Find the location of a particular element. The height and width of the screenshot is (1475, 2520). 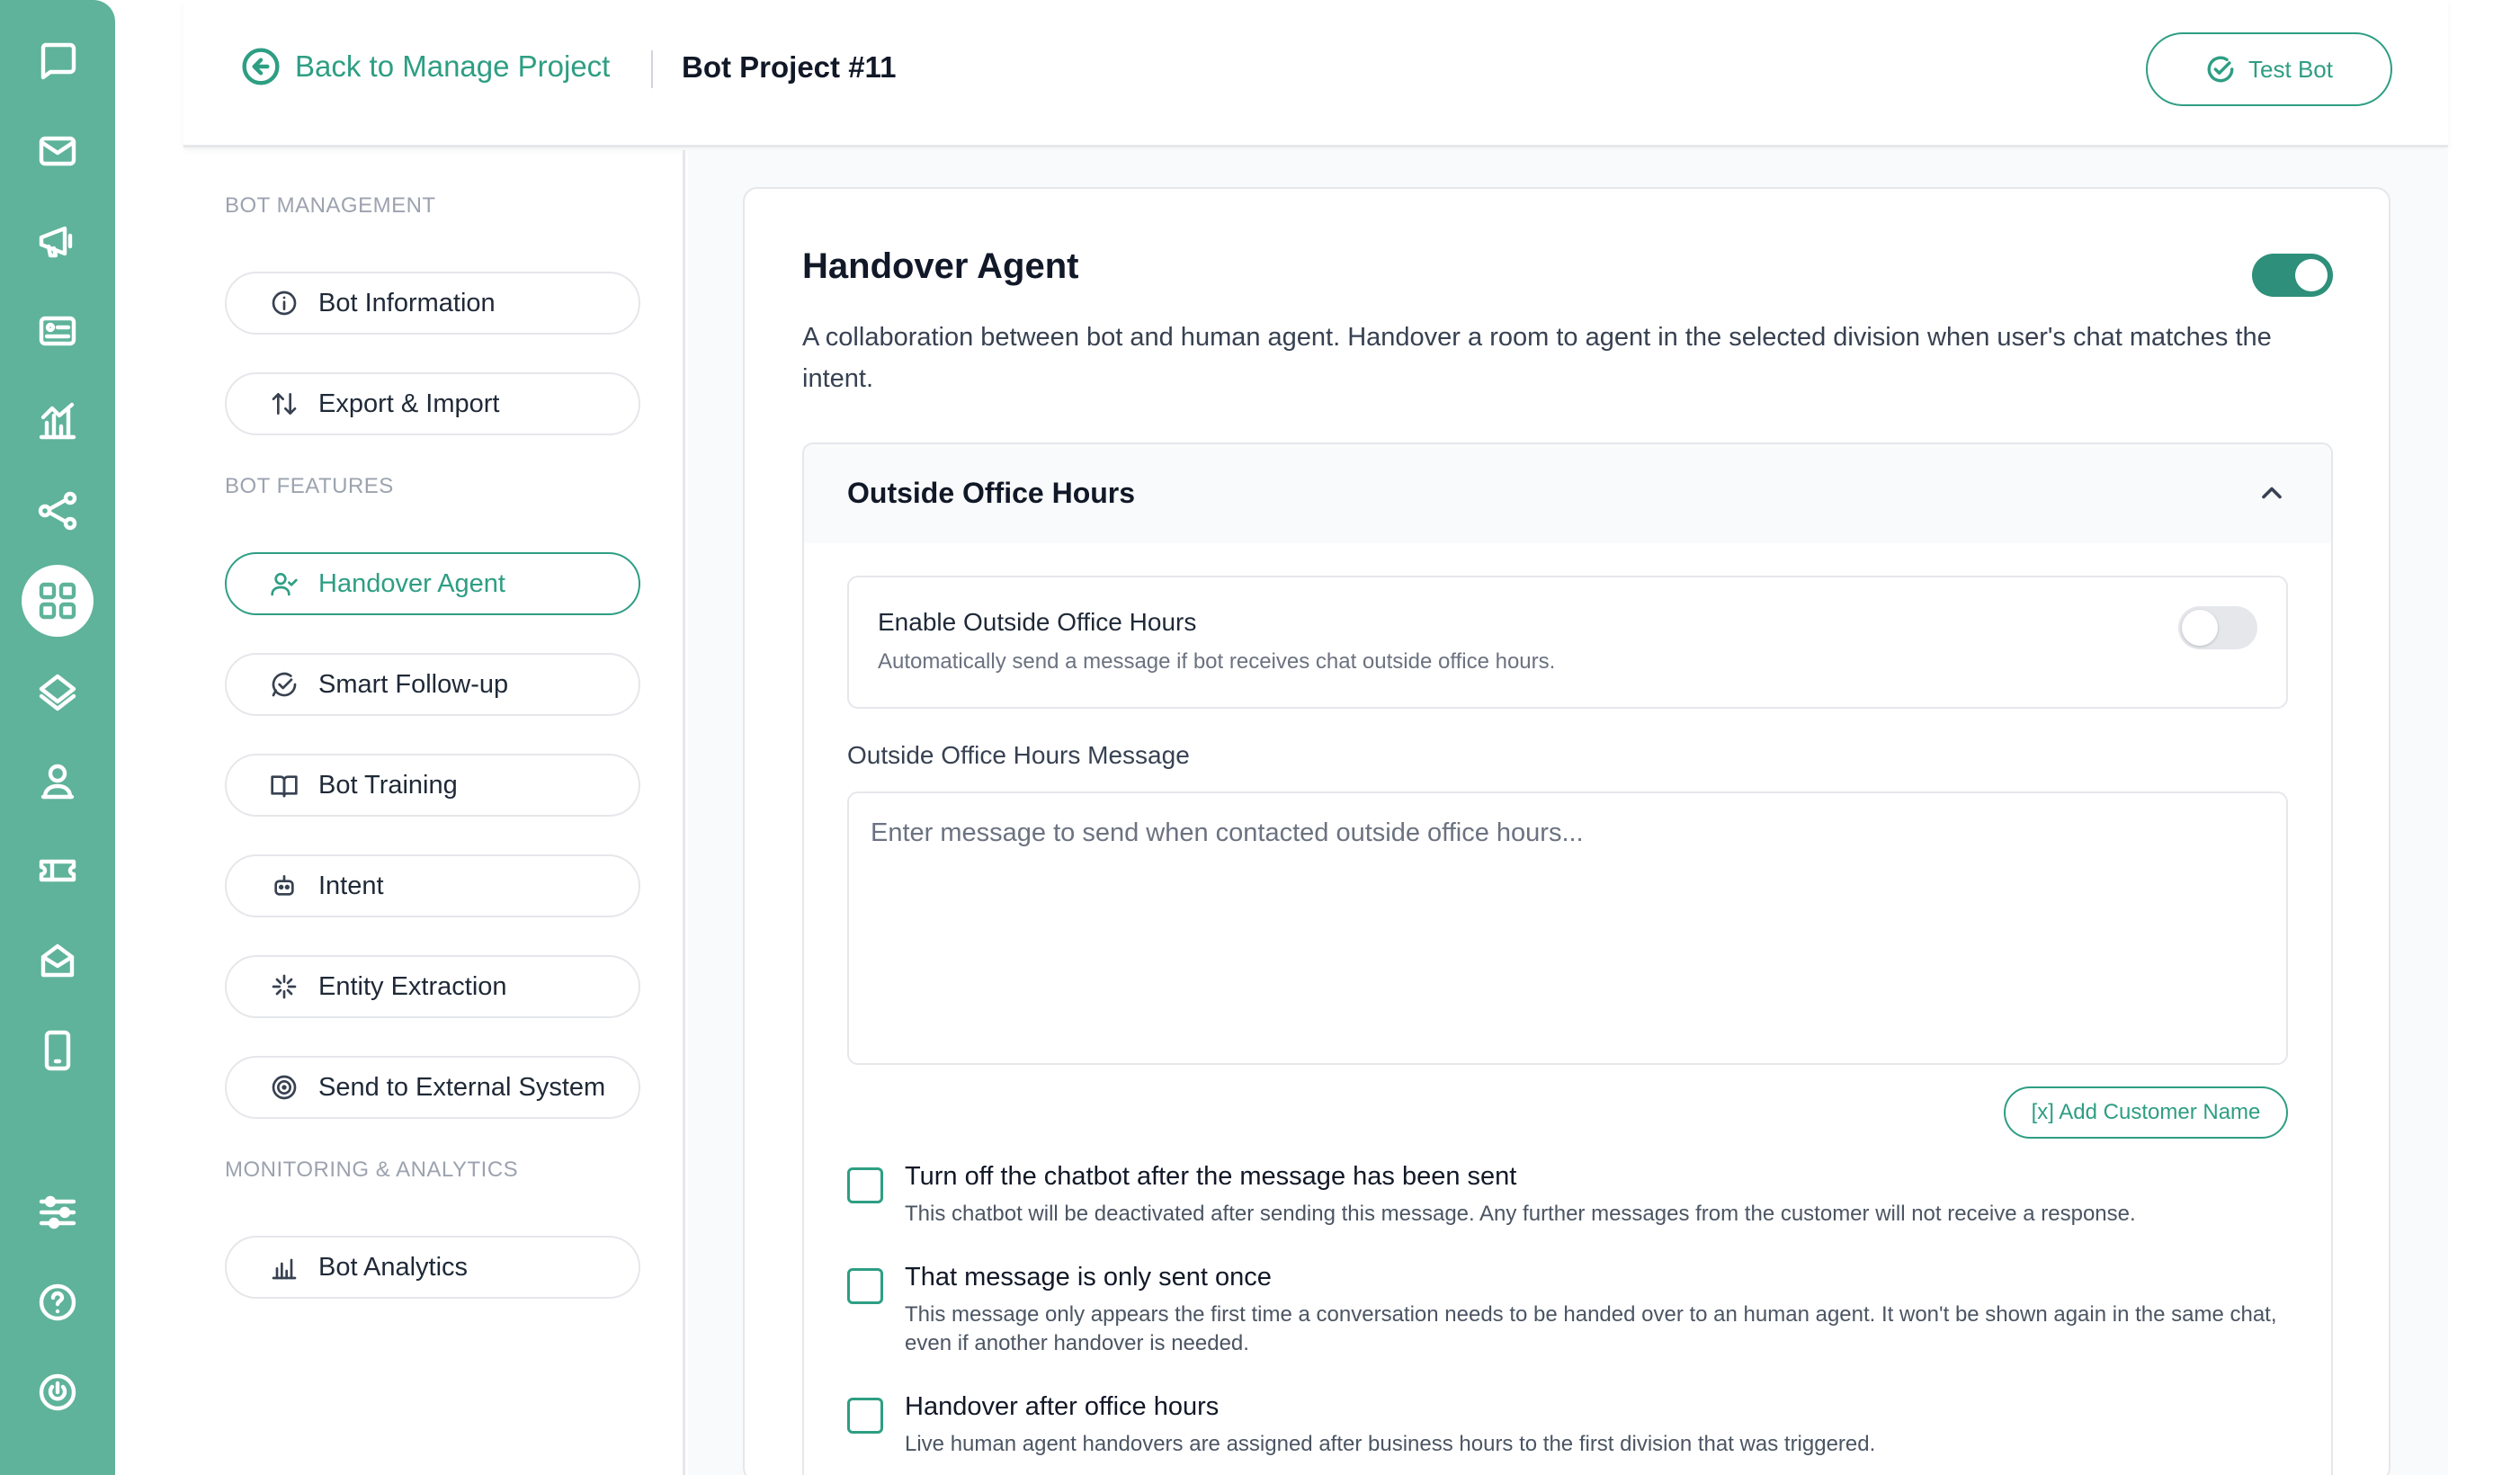

option-title: That message is only sent once is located at coordinates (1088, 1277).